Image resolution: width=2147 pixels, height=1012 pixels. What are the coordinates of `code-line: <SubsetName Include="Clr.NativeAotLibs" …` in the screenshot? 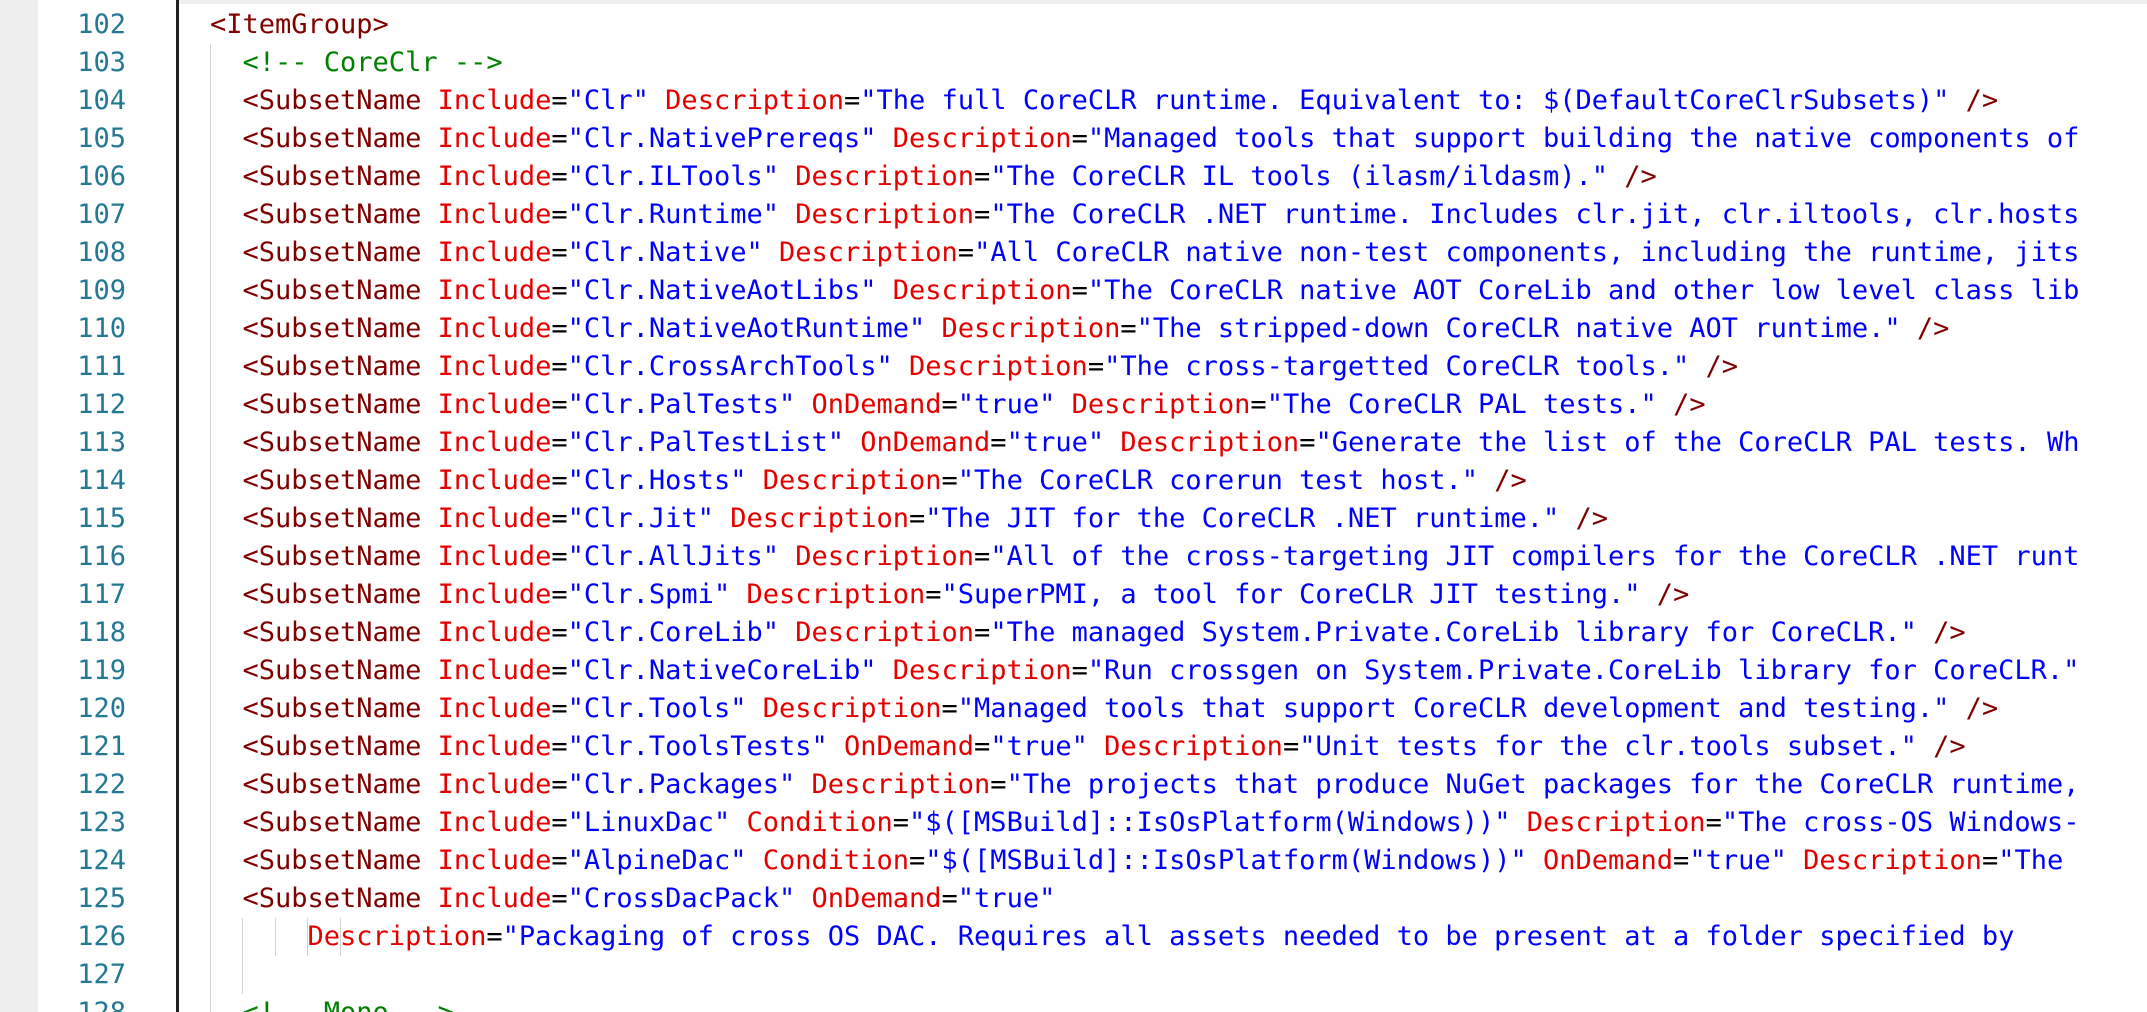 It's located at (1145, 291).